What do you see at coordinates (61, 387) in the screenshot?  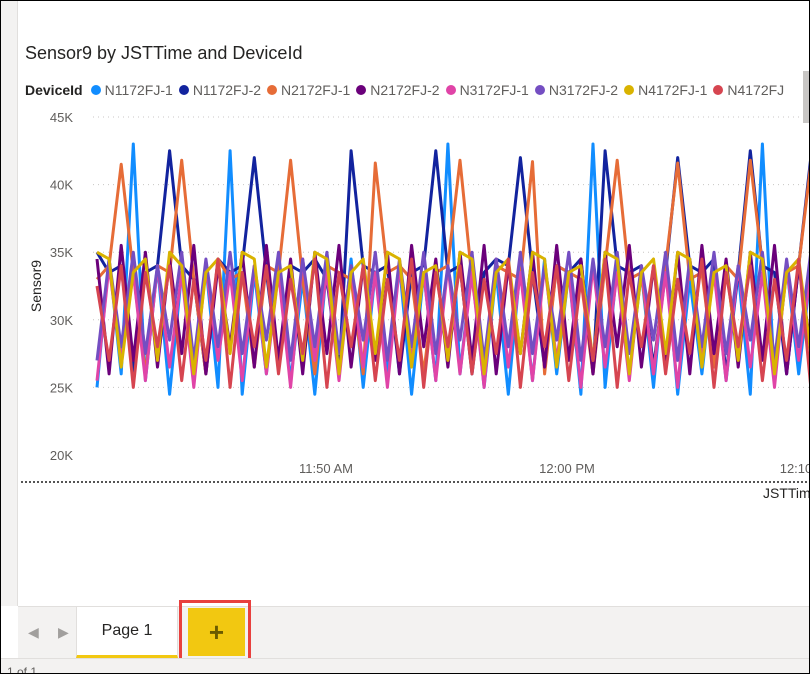 I see `y-tick-label: 25K` at bounding box center [61, 387].